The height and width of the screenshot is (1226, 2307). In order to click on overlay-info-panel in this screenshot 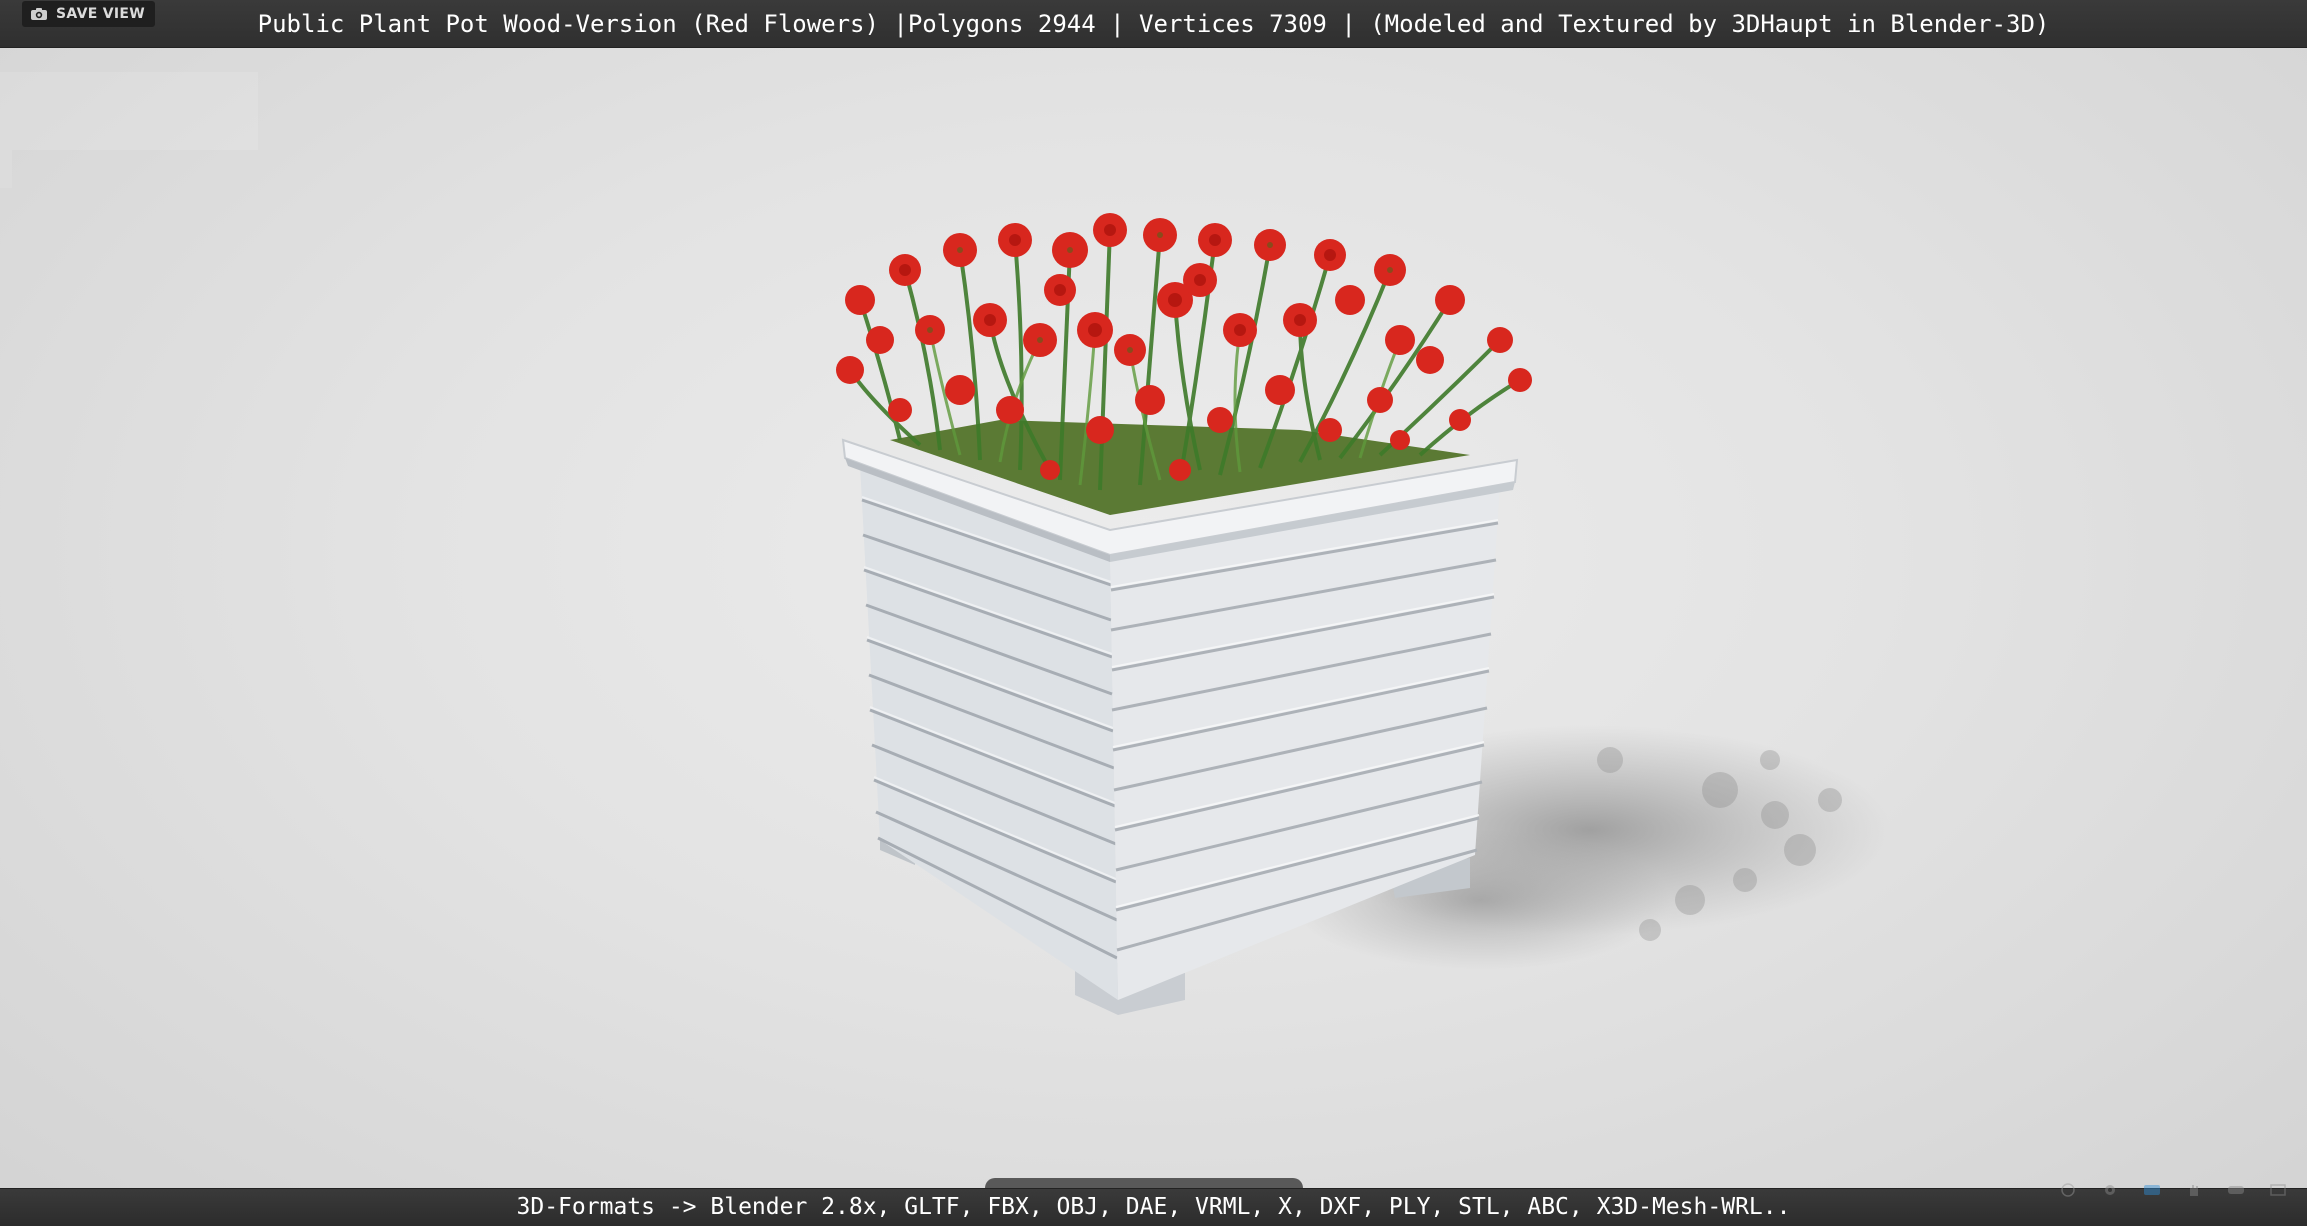, I will do `click(129, 111)`.